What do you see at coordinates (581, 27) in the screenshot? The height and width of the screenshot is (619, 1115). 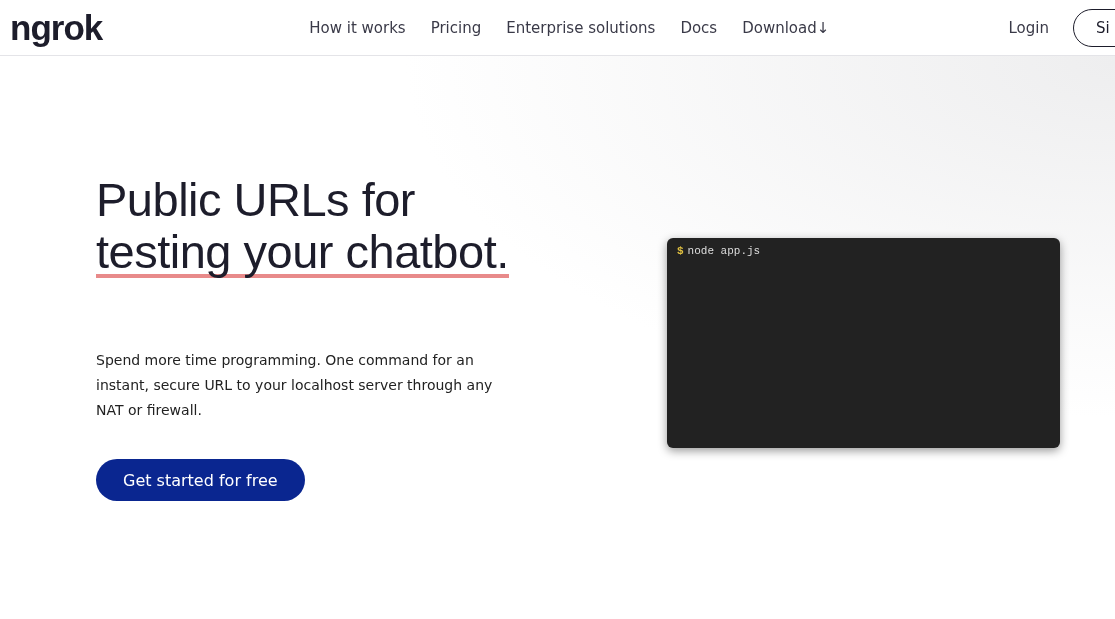 I see `nav-link: Enterprise solutions` at bounding box center [581, 27].